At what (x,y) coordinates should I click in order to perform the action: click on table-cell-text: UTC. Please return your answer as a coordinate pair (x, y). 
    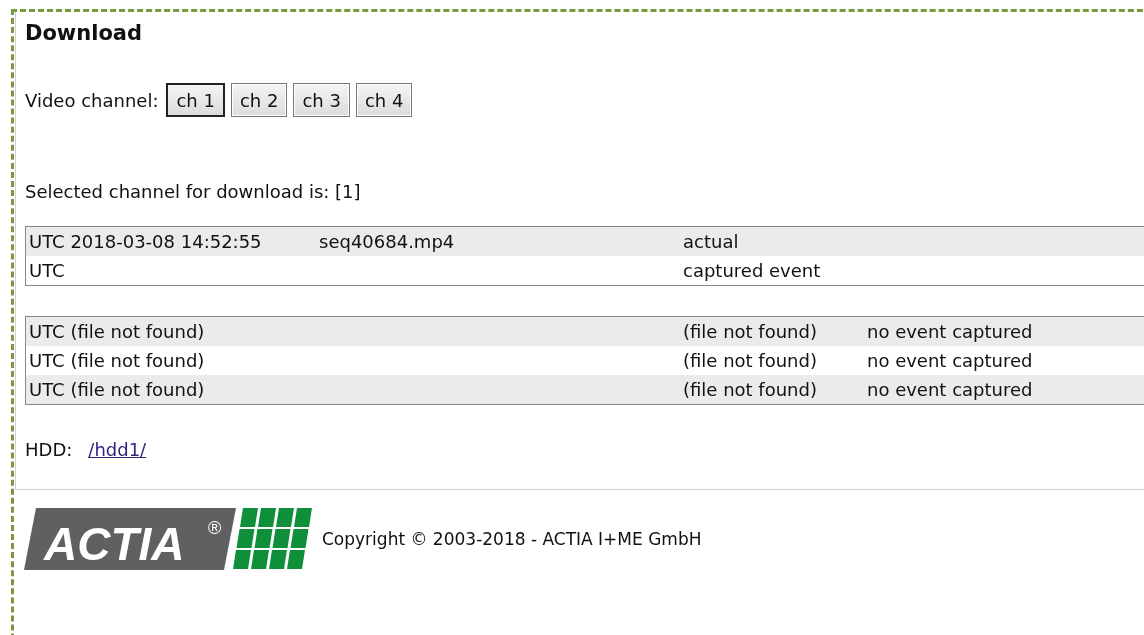
    Looking at the image, I should click on (47, 270).